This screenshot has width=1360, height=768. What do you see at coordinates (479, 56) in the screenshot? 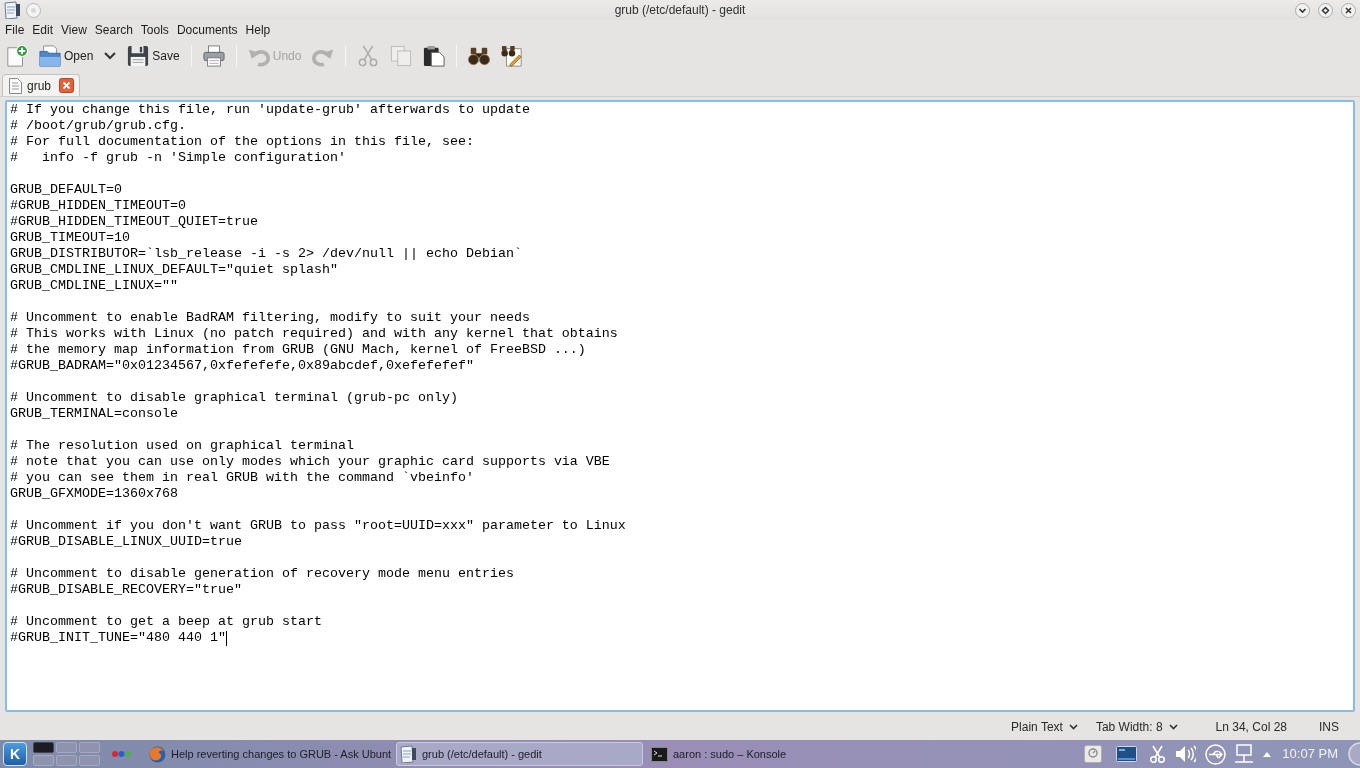
I see `binoculars-icon` at bounding box center [479, 56].